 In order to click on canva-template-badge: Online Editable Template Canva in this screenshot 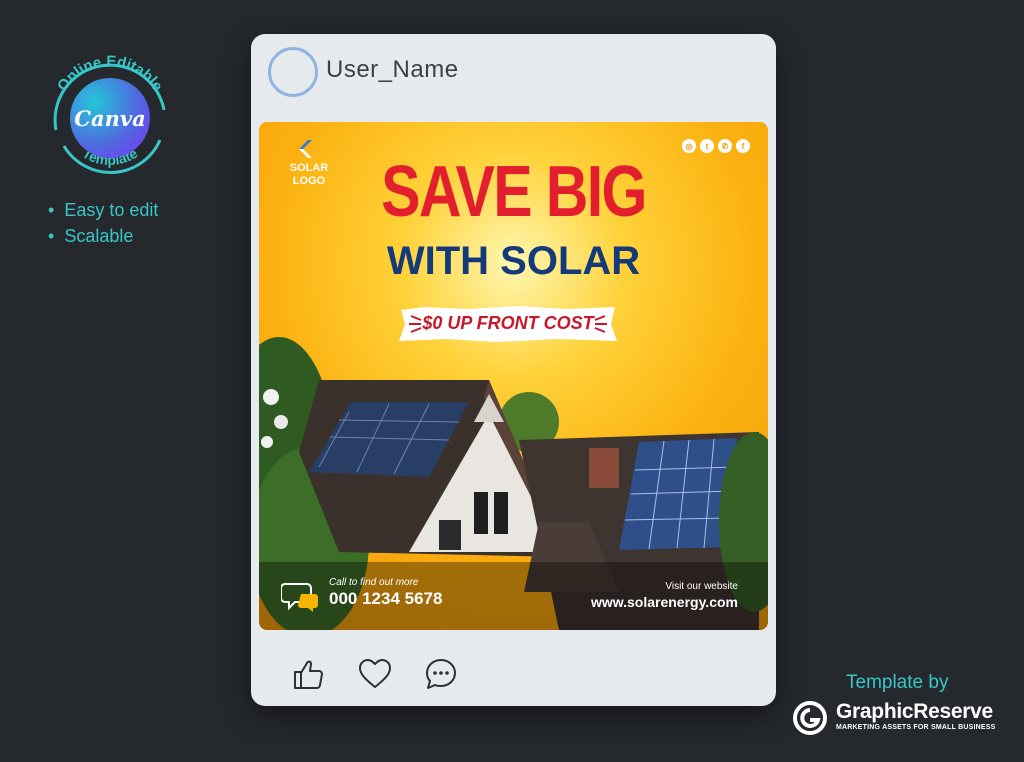, I will do `click(110, 115)`.